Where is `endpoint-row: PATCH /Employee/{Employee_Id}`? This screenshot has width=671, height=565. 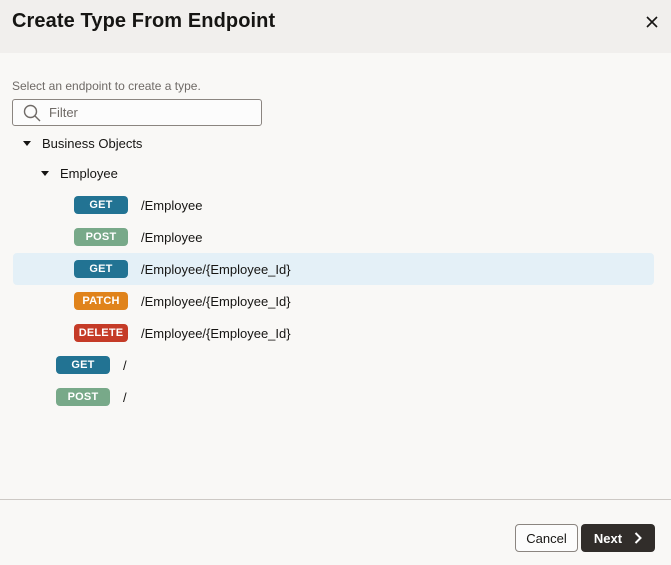
endpoint-row: PATCH /Employee/{Employee_Id} is located at coordinates (333, 301).